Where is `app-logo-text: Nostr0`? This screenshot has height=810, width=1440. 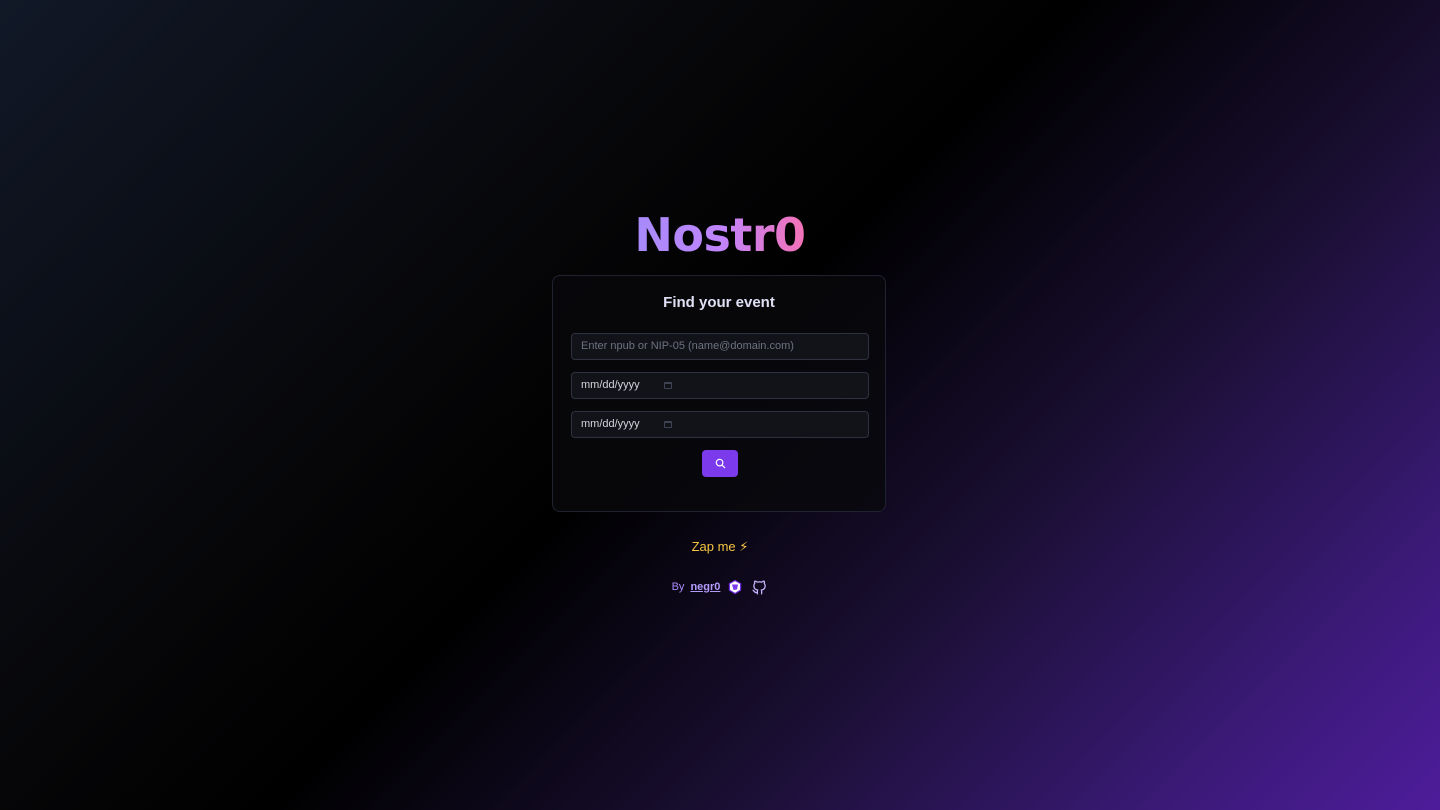
app-logo-text: Nostr0 is located at coordinates (720, 235).